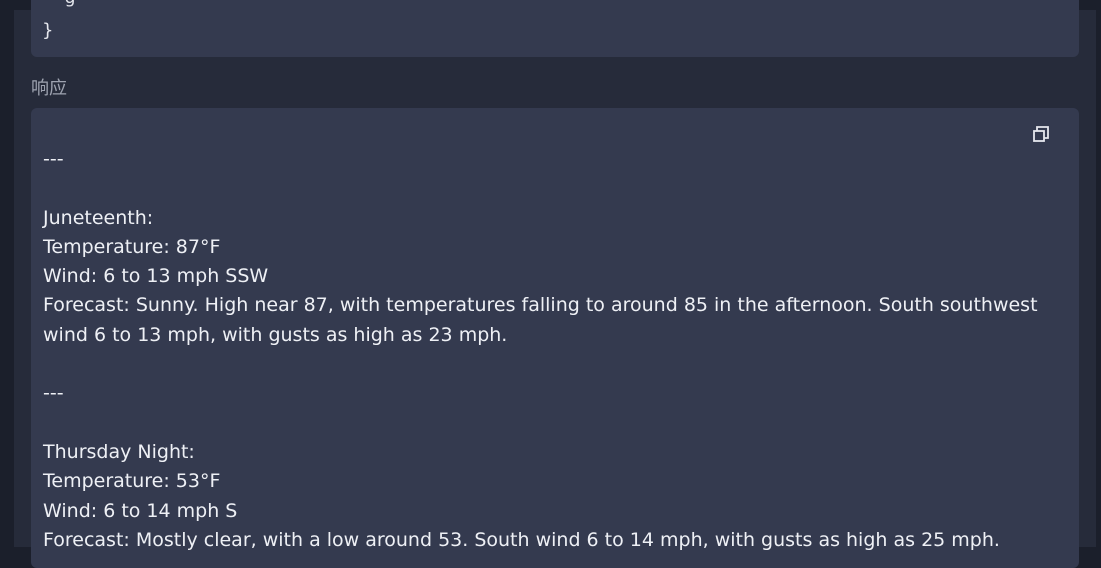 The width and height of the screenshot is (1101, 568). What do you see at coordinates (555, 28) in the screenshot?
I see `request-code-block: g }` at bounding box center [555, 28].